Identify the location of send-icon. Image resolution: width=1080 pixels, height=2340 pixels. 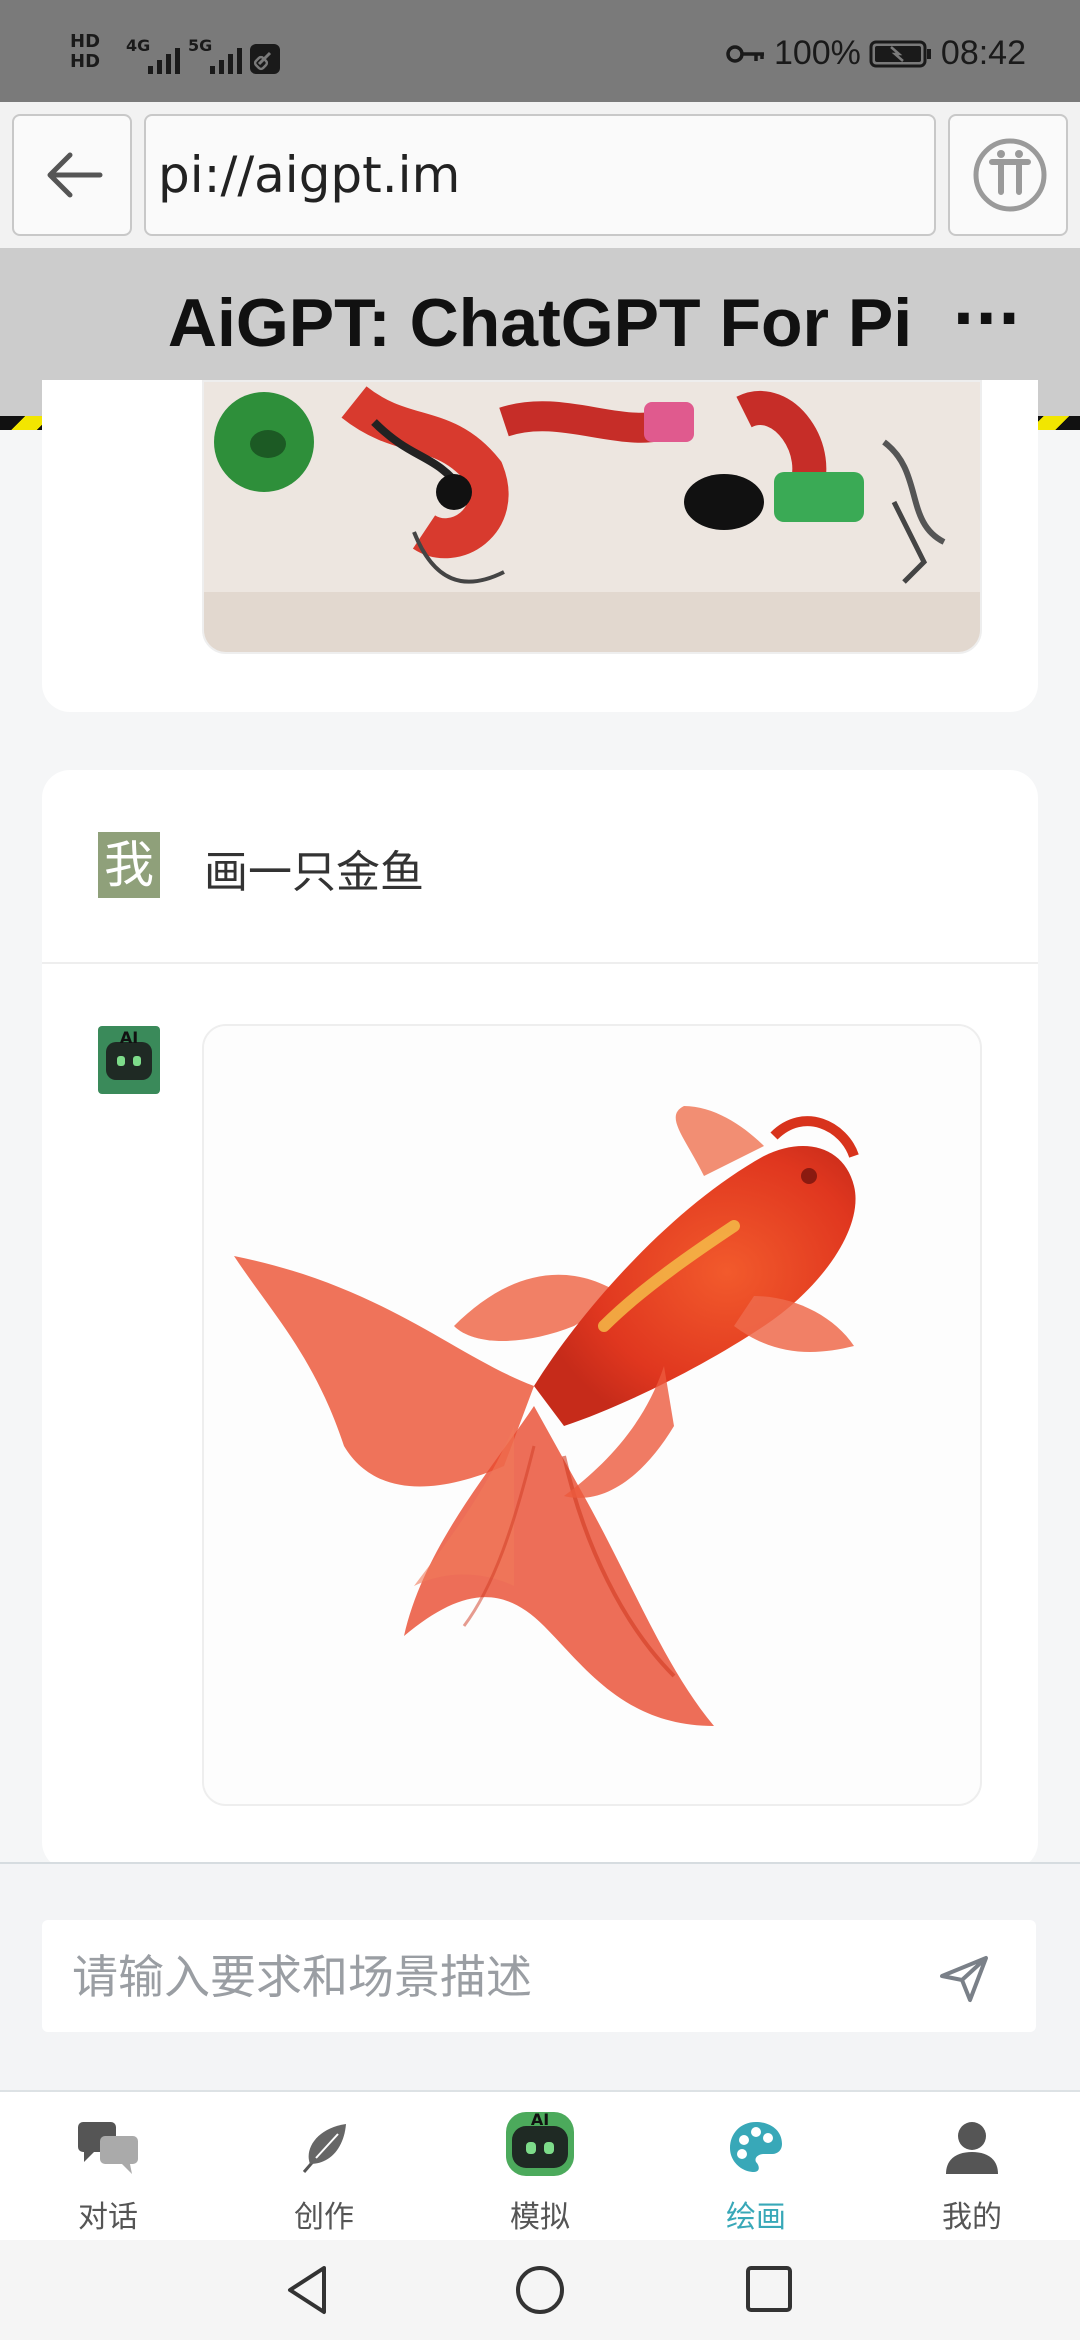
(964, 1978).